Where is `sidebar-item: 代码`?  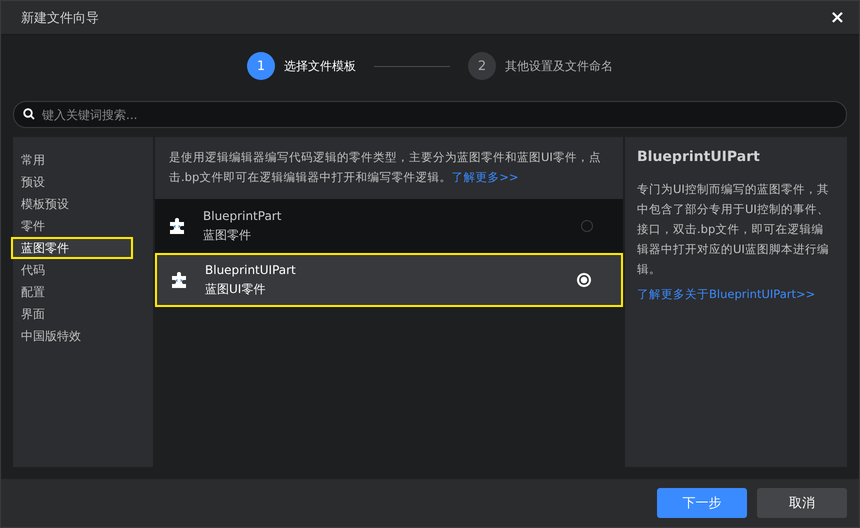 sidebar-item: 代码 is located at coordinates (83, 270).